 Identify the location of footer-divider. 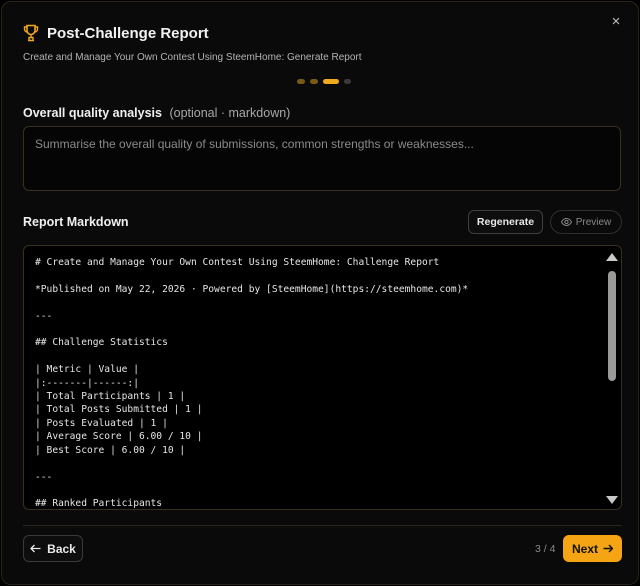
(322, 525).